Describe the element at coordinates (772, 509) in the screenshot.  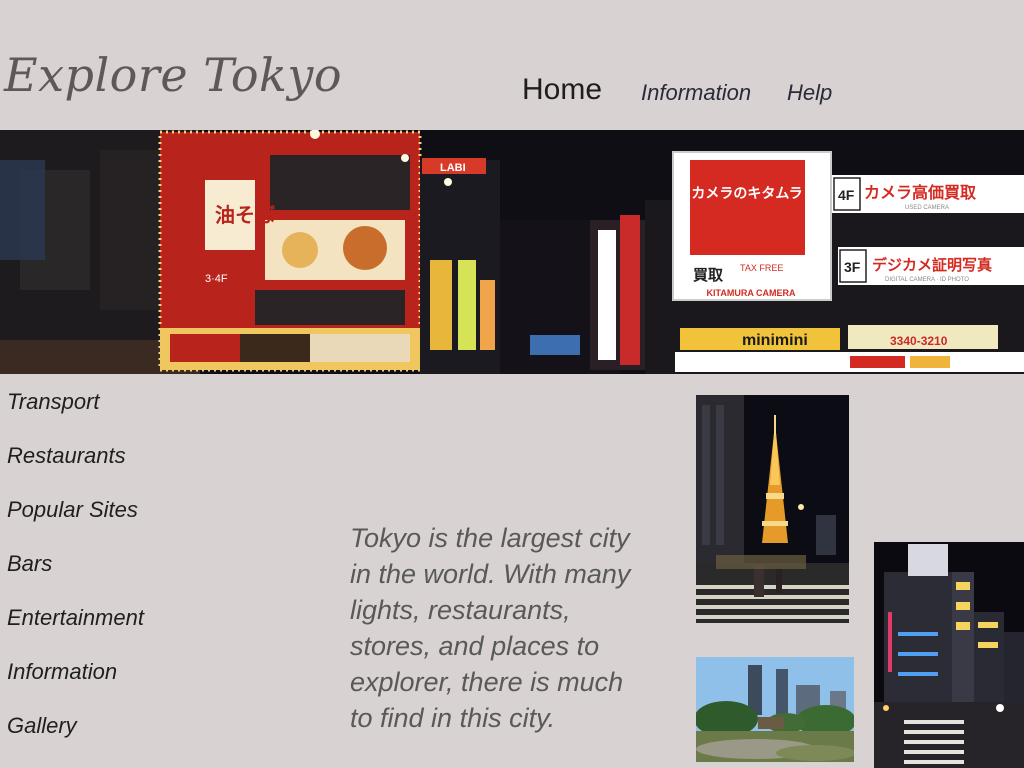
I see `tokyo-tower-photo` at that location.